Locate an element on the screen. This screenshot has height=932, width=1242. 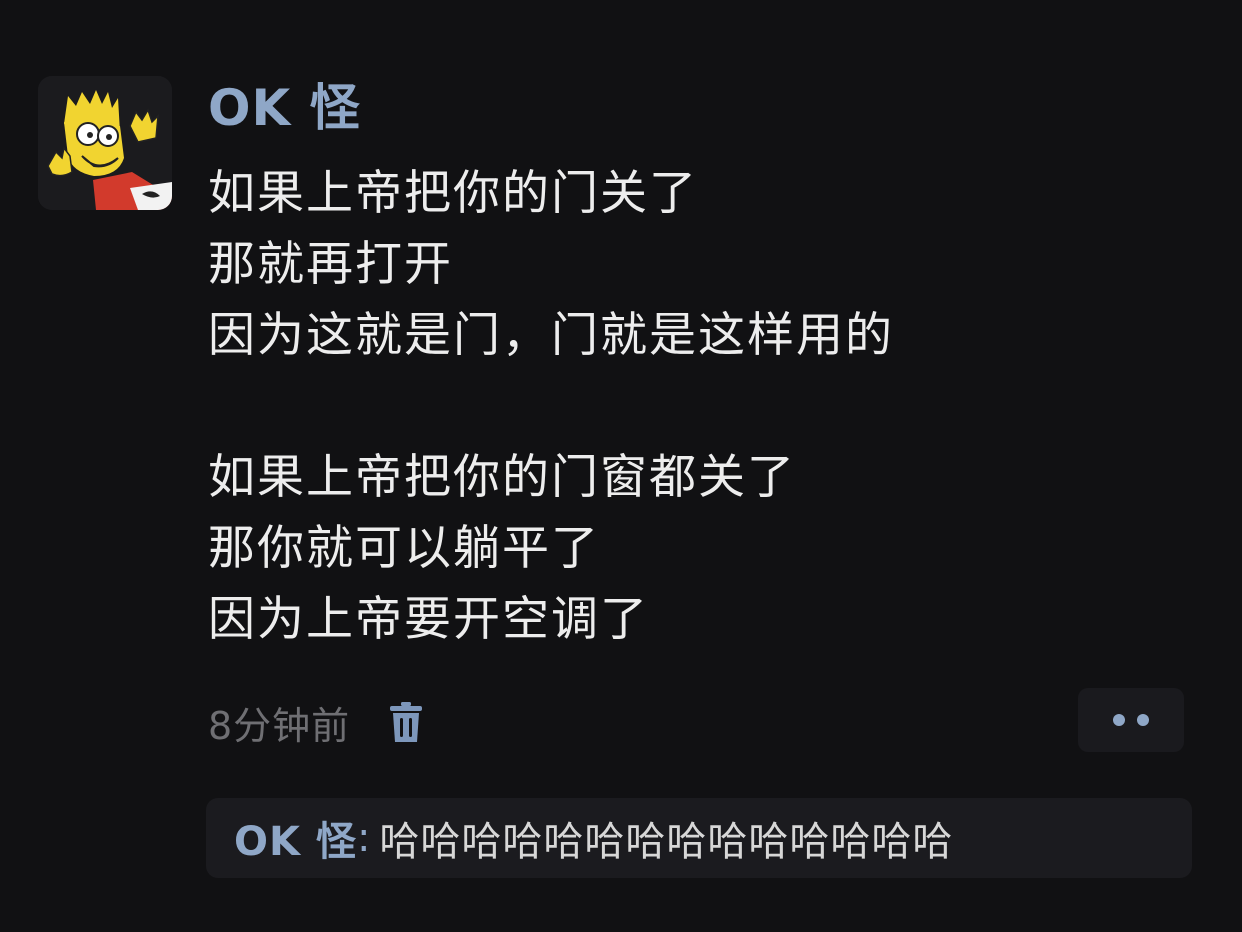
trash-icon is located at coordinates (406, 722).